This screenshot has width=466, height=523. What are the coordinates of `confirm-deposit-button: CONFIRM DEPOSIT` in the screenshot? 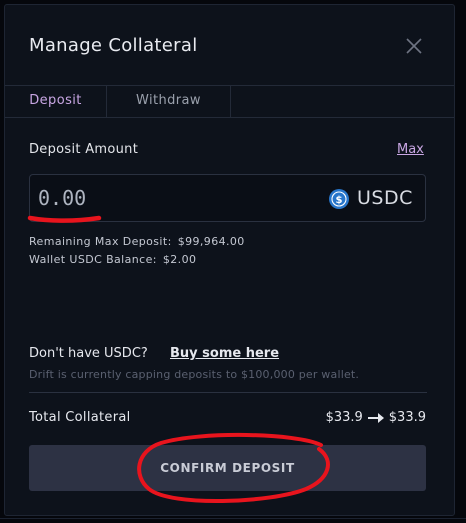 It's located at (227, 468).